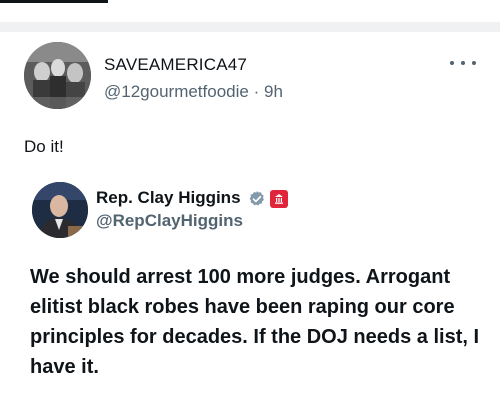 The width and height of the screenshot is (500, 406). What do you see at coordinates (169, 221) in the screenshot?
I see `quoted-handle: @RepClayHiggins` at bounding box center [169, 221].